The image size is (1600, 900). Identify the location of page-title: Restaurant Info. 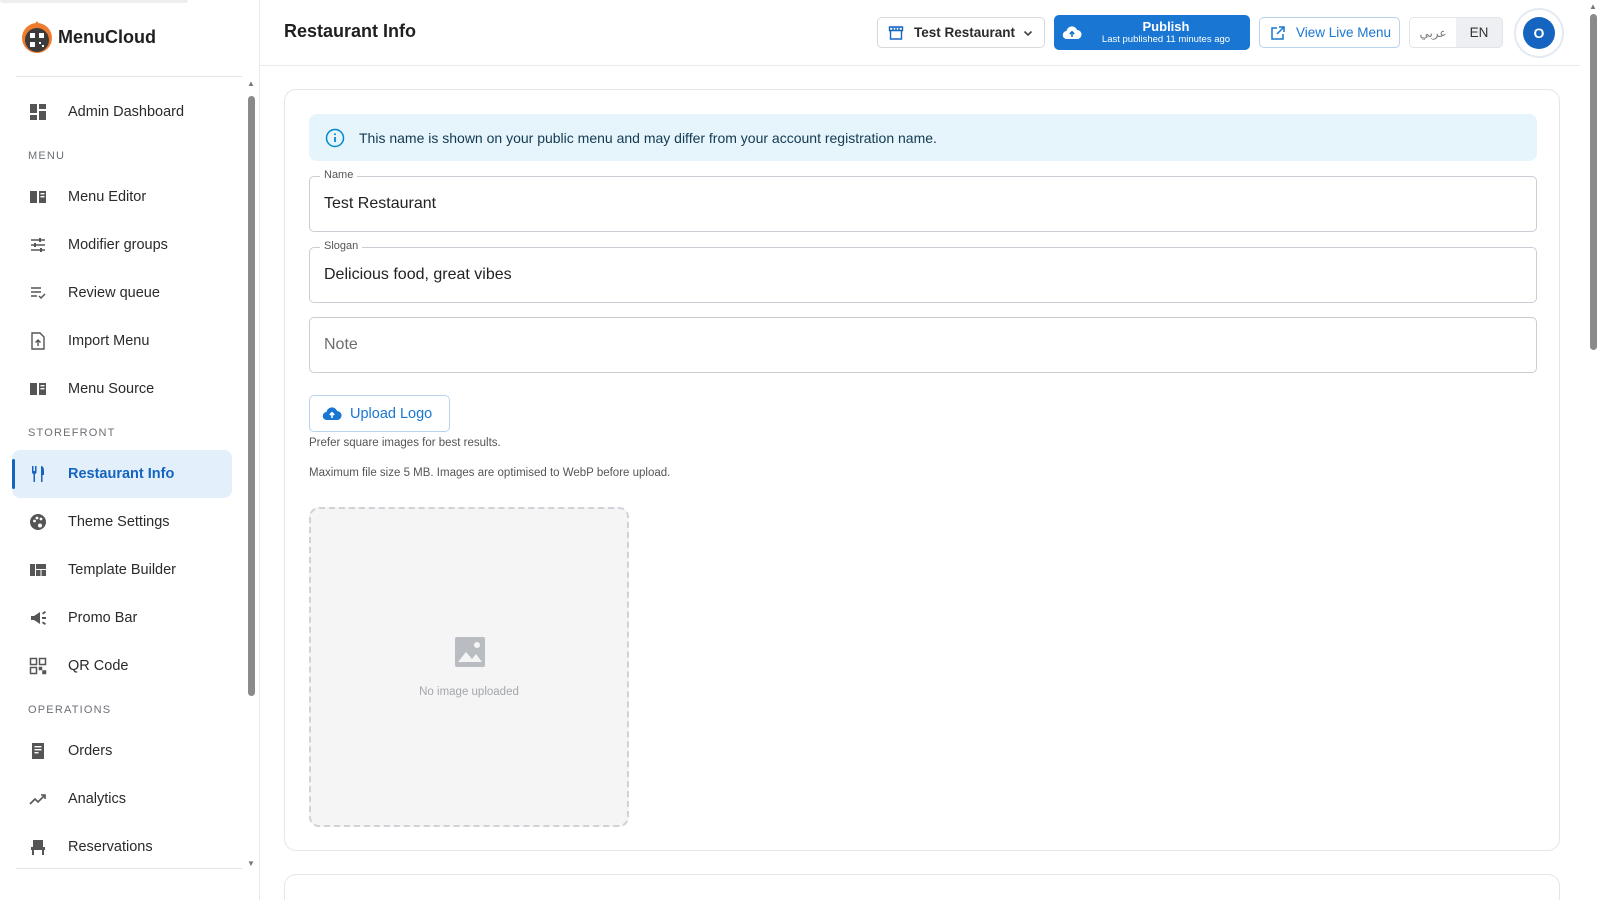
(350, 31).